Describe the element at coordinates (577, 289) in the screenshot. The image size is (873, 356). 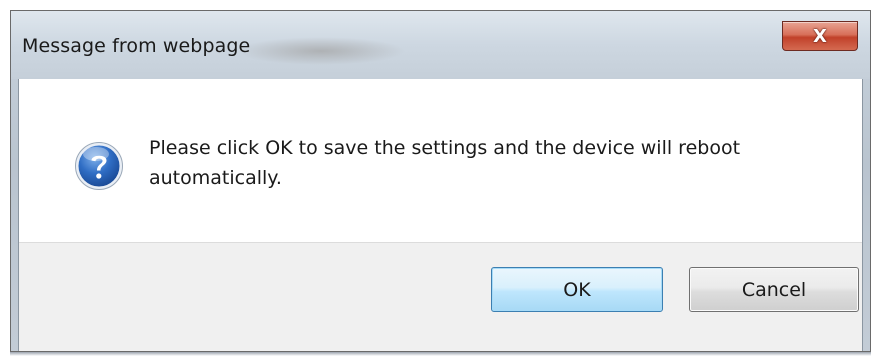
I see `ok-button: OK` at that location.